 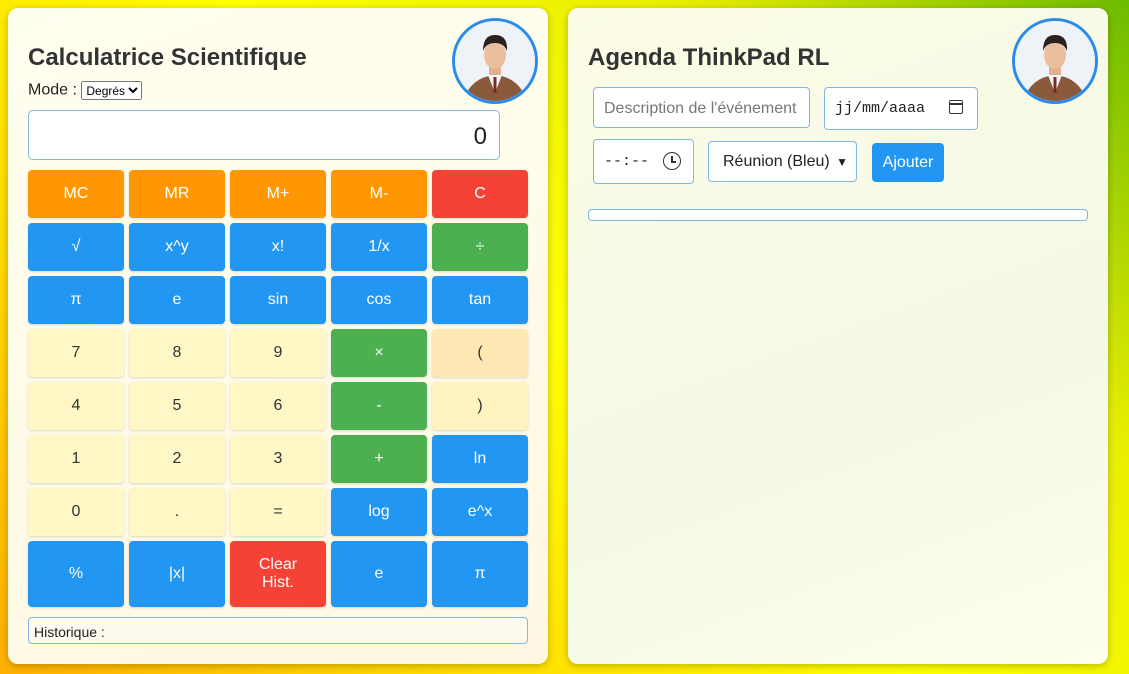 What do you see at coordinates (908, 162) in the screenshot?
I see `add-event-button: Ajouter` at bounding box center [908, 162].